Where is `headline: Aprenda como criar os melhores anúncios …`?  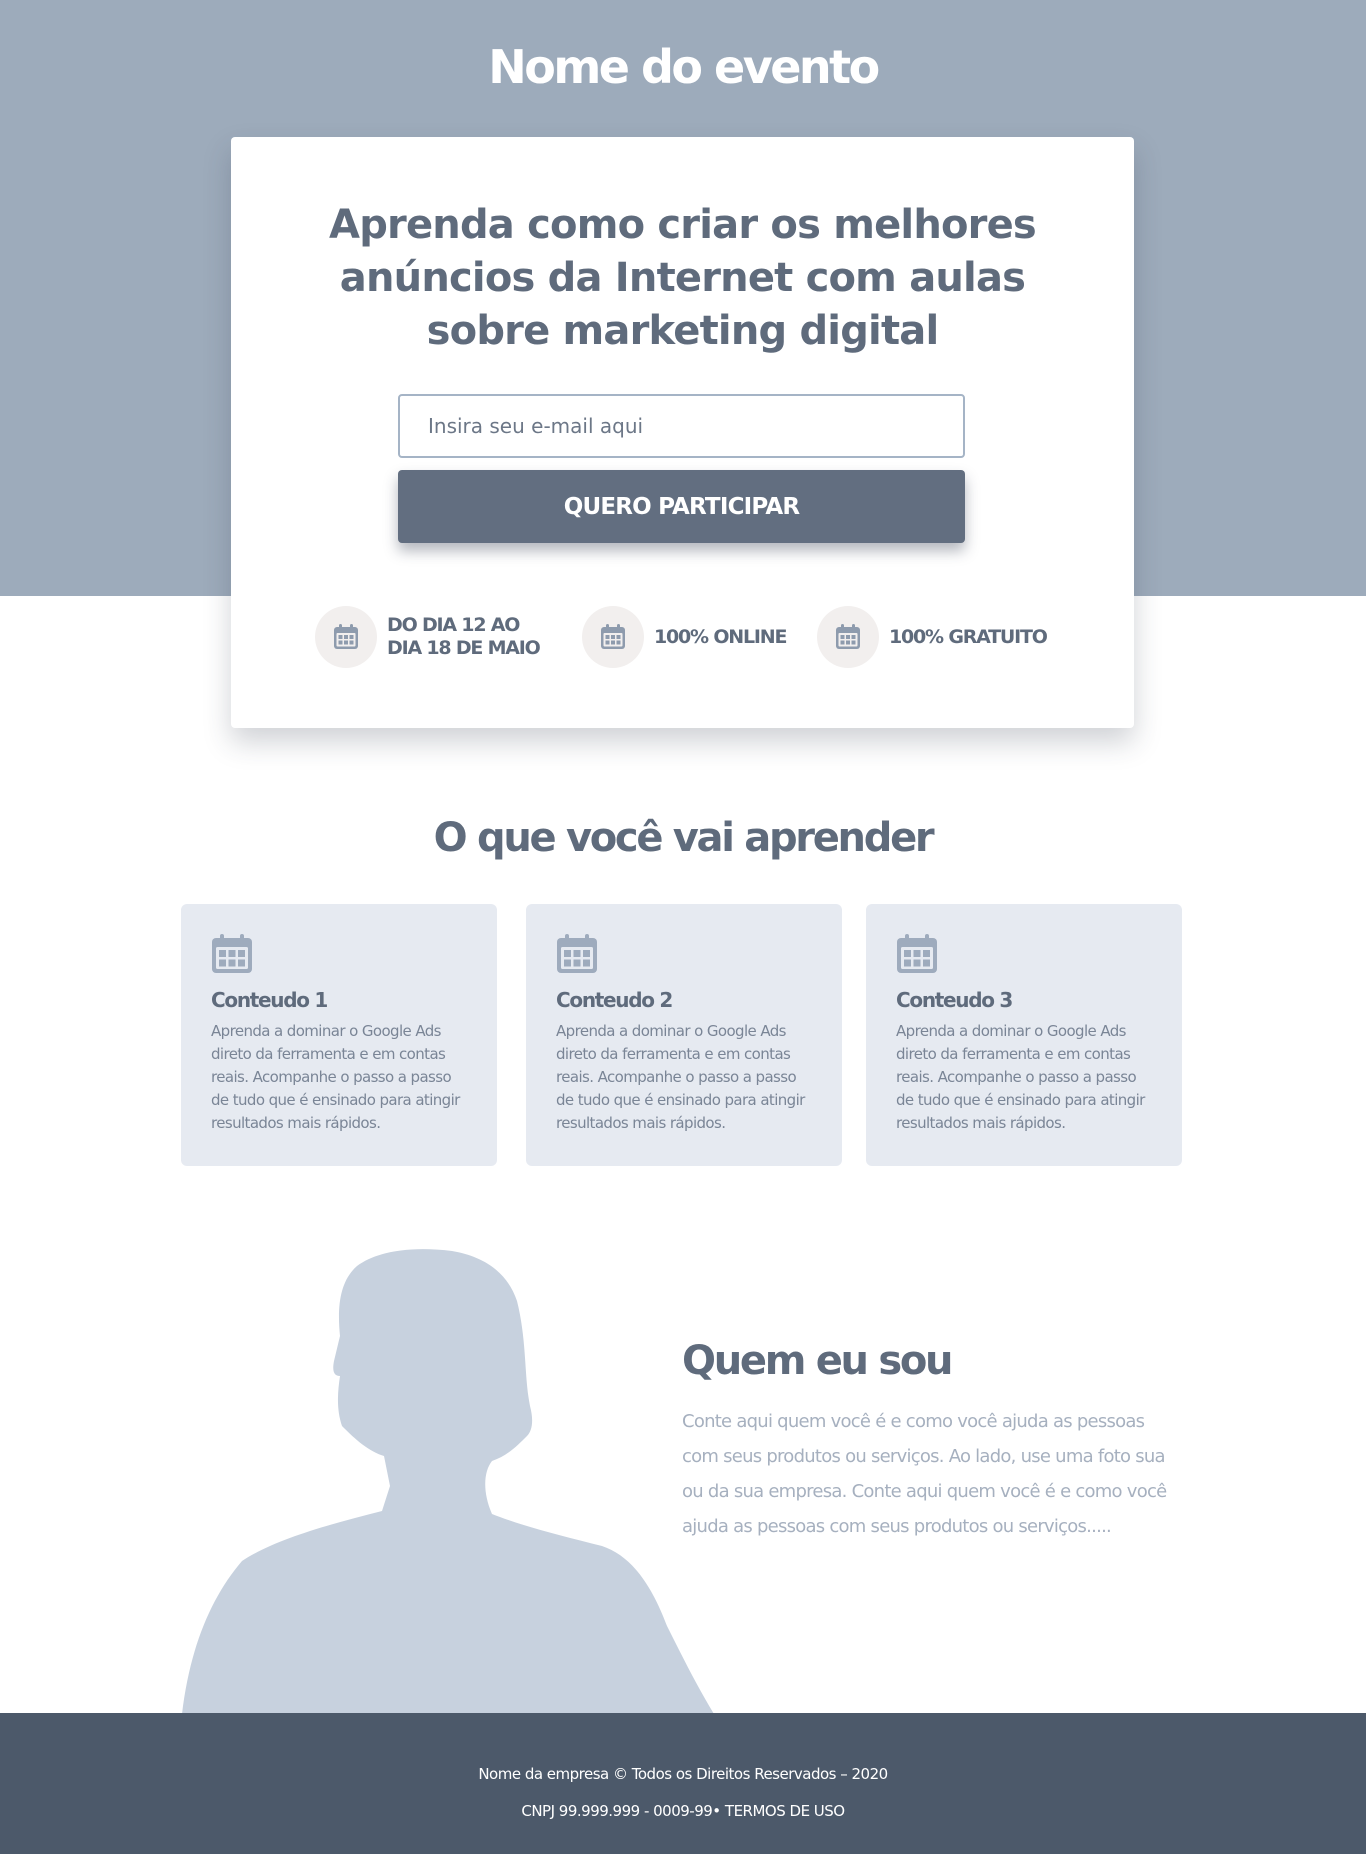
headline: Aprenda como criar os melhores anúncios … is located at coordinates (683, 278).